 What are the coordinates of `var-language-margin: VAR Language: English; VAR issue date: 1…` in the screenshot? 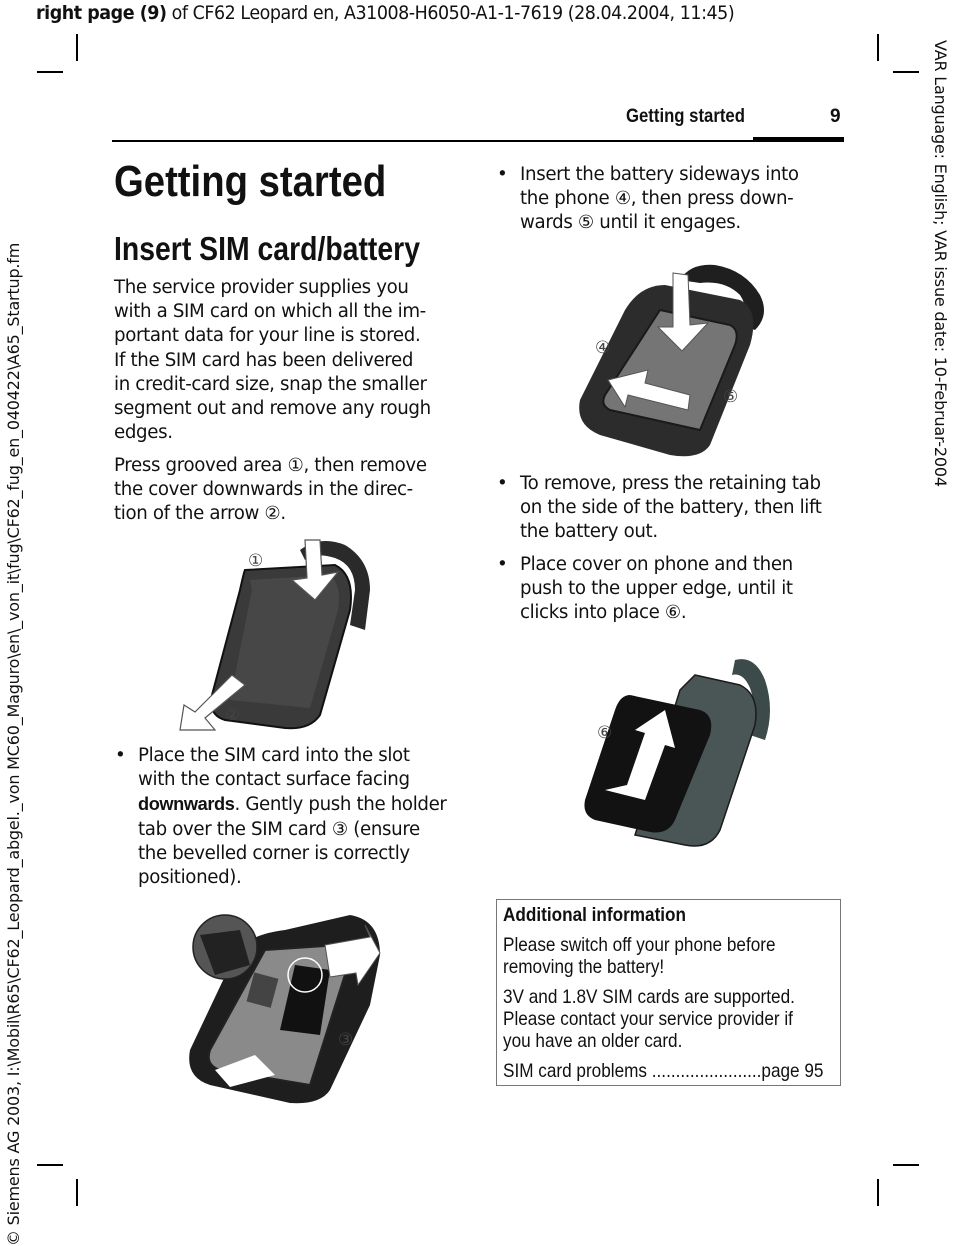 It's located at (940, 263).